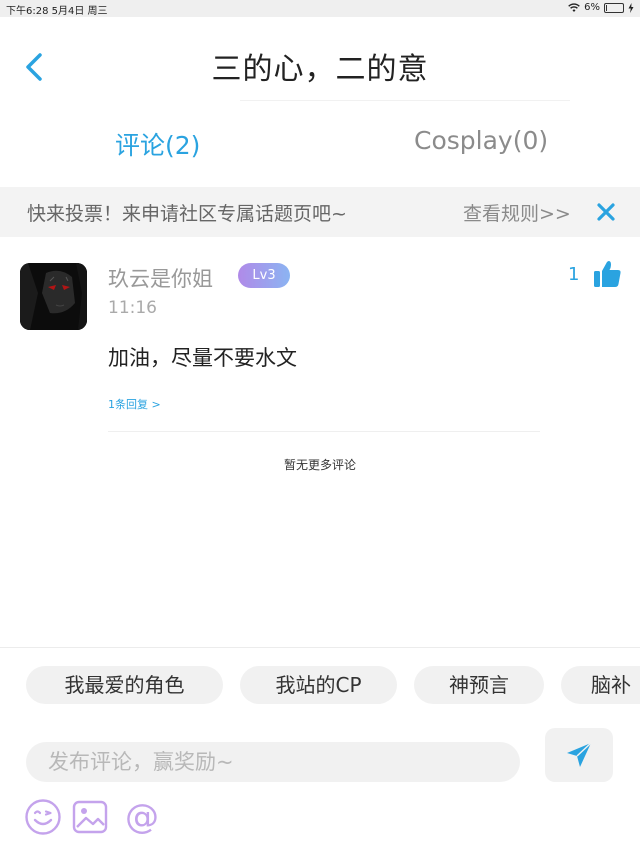 Image resolution: width=640 pixels, height=854 pixels. What do you see at coordinates (320, 145) in the screenshot?
I see `tab-bar: 评论(2) Cosplay(0)` at bounding box center [320, 145].